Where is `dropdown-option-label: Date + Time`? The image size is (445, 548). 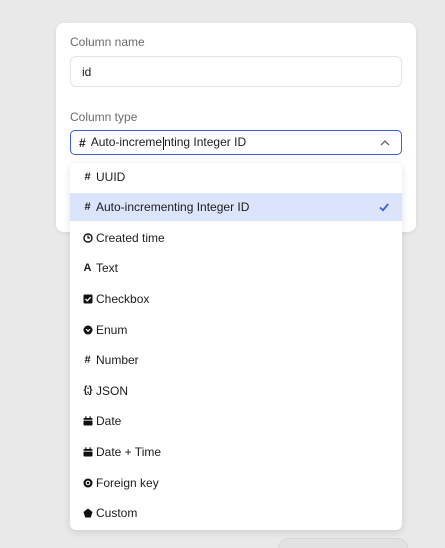
dropdown-option-label: Date + Time is located at coordinates (129, 452).